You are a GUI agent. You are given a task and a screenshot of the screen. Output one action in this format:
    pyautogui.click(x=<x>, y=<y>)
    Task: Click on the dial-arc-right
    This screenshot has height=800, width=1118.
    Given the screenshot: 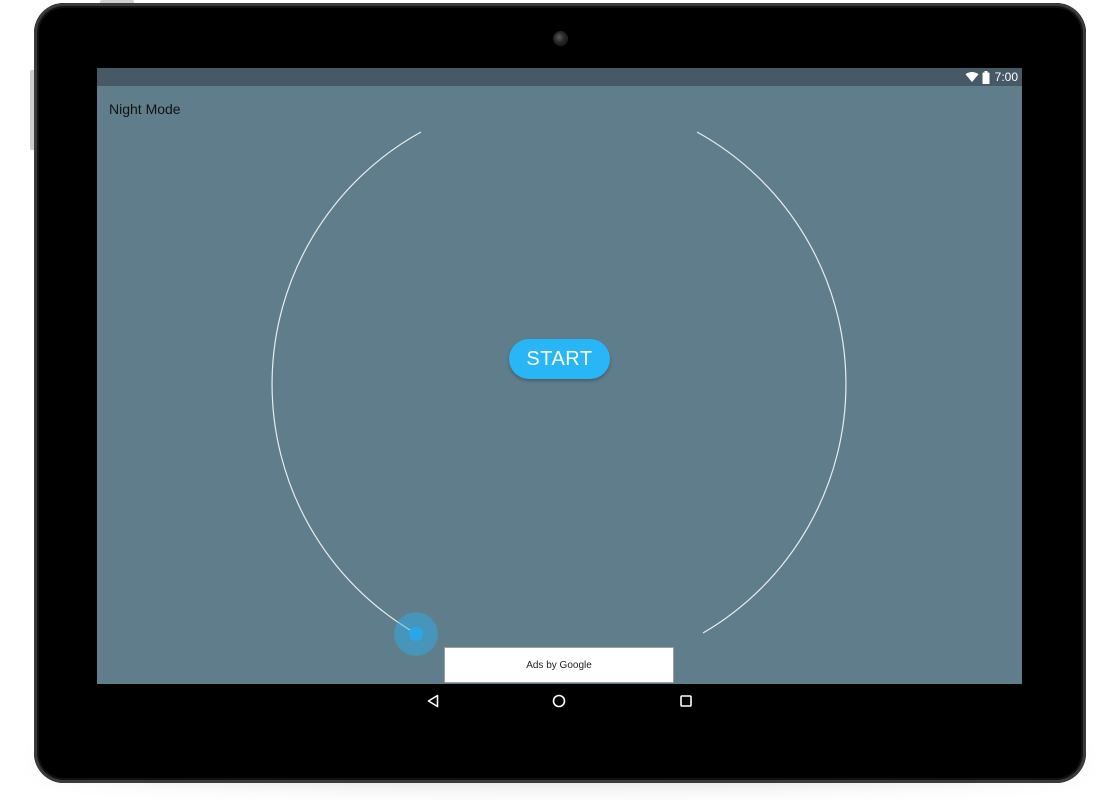 What is the action you would take?
    pyautogui.click(x=771, y=382)
    